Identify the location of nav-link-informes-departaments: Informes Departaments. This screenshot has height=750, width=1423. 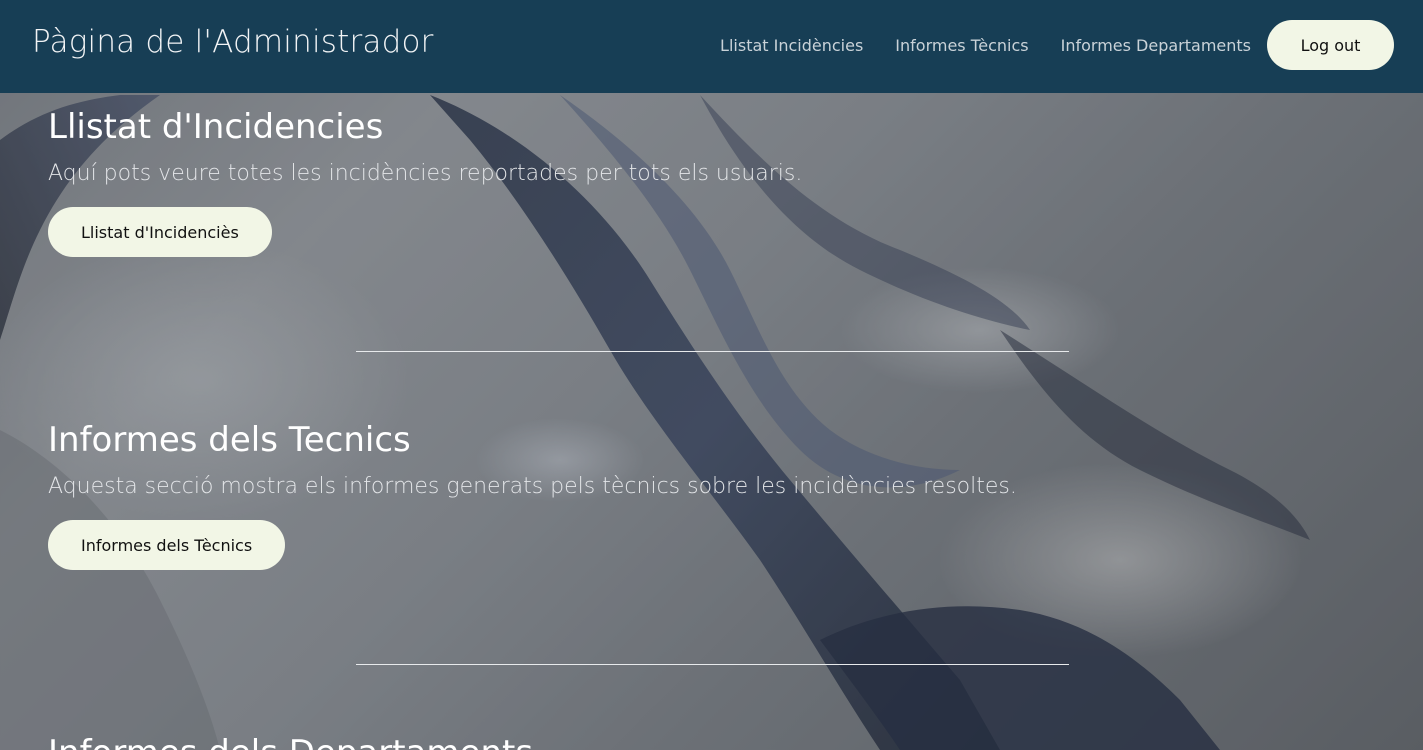
(1156, 45).